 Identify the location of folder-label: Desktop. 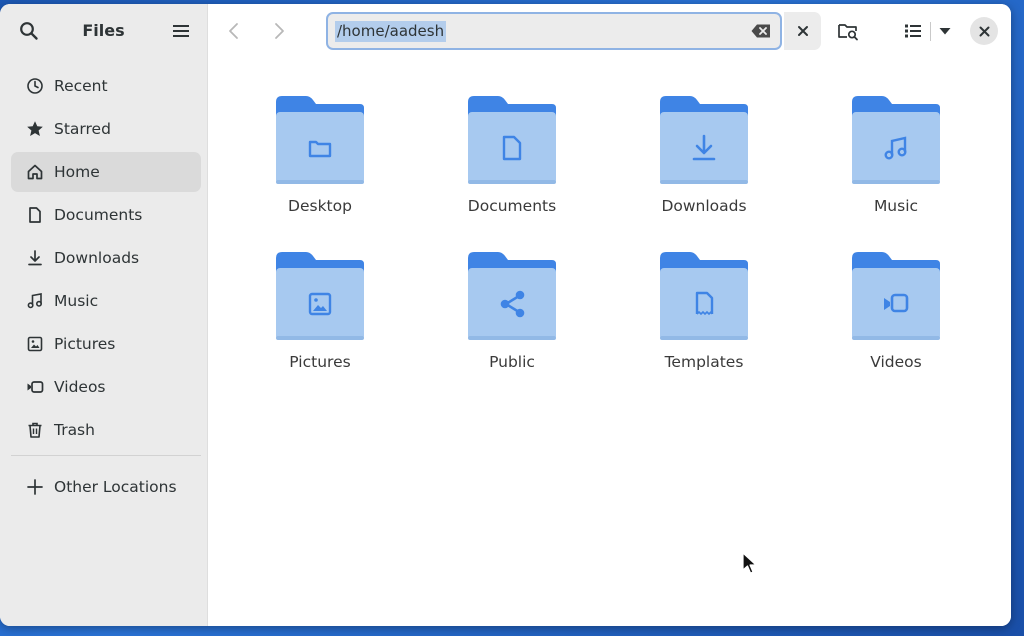
(320, 206).